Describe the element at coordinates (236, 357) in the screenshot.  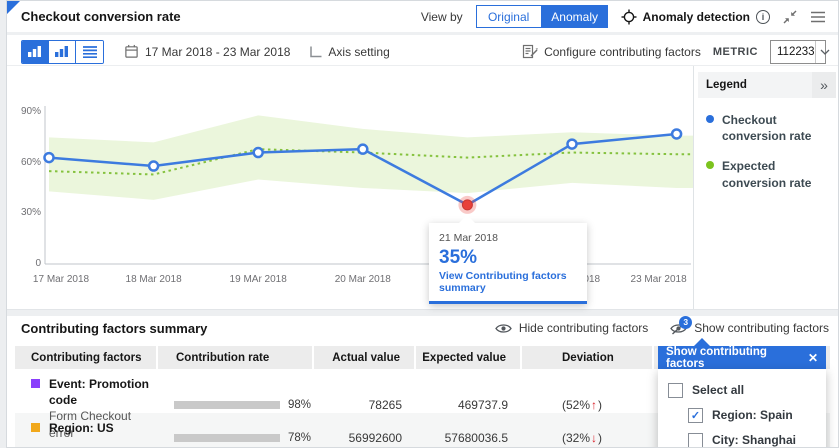
I see `column-header: Contribution rate` at that location.